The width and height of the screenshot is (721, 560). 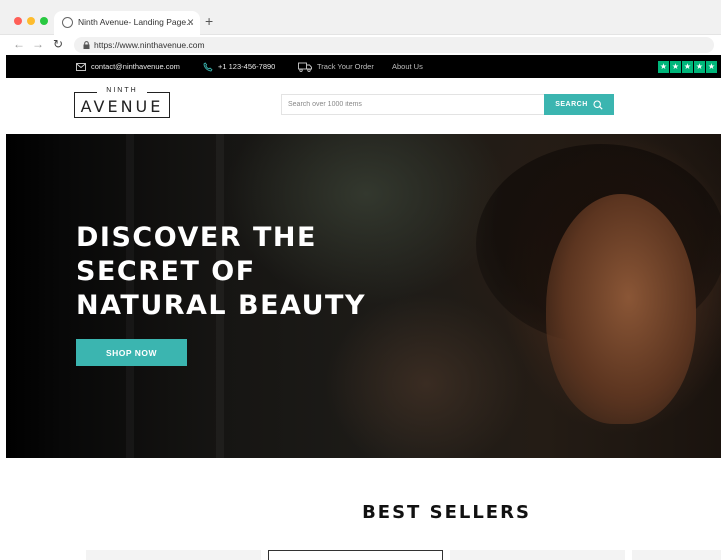 What do you see at coordinates (18, 21) in the screenshot?
I see `window-close-dot` at bounding box center [18, 21].